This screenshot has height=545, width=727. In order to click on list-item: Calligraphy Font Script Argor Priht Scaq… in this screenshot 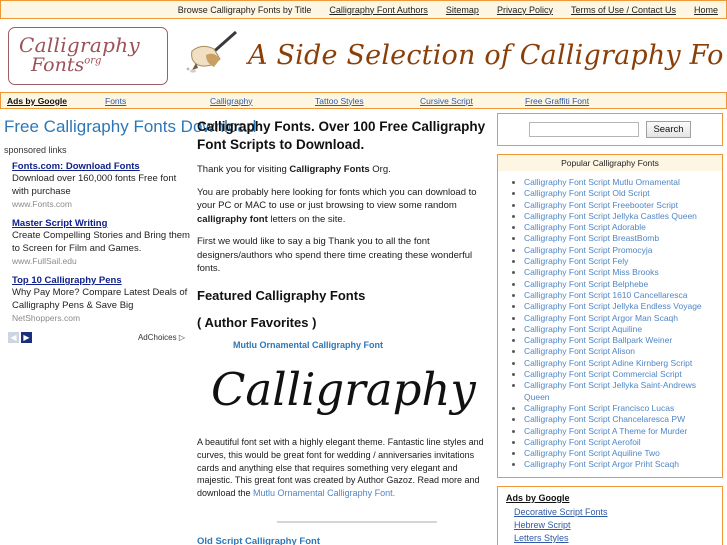, I will do `click(621, 464)`.